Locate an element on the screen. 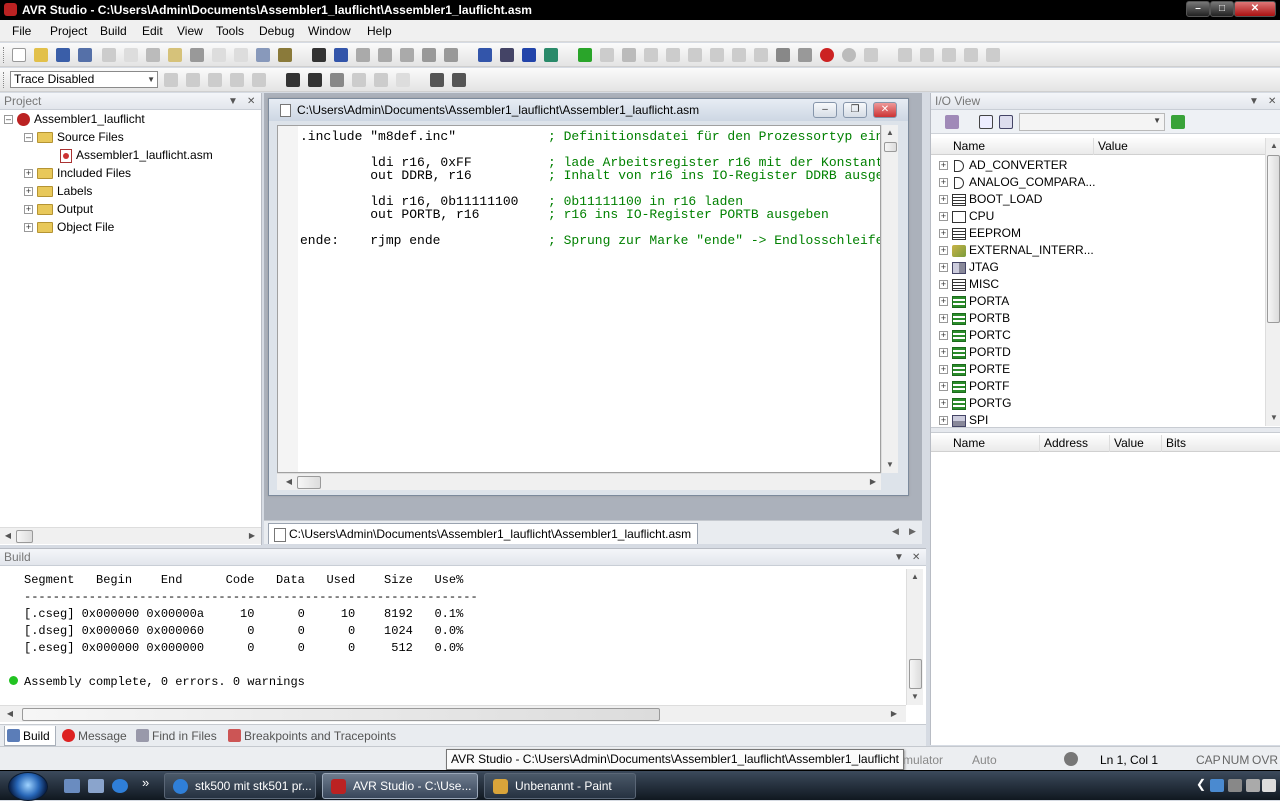  braces-icon is located at coordinates (783, 55).